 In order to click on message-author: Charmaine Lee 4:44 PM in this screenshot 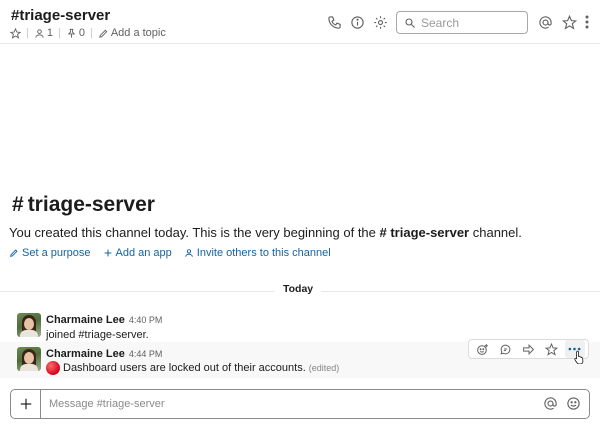, I will do `click(104, 354)`.